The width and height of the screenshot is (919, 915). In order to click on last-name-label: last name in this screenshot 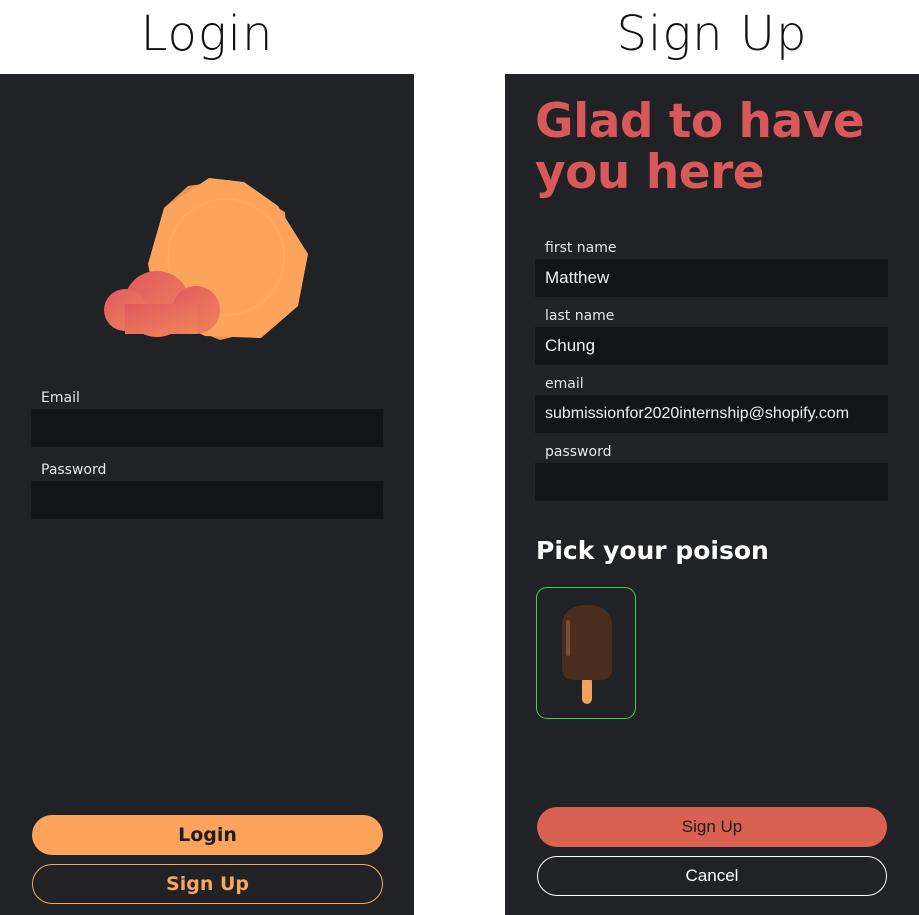, I will do `click(580, 316)`.